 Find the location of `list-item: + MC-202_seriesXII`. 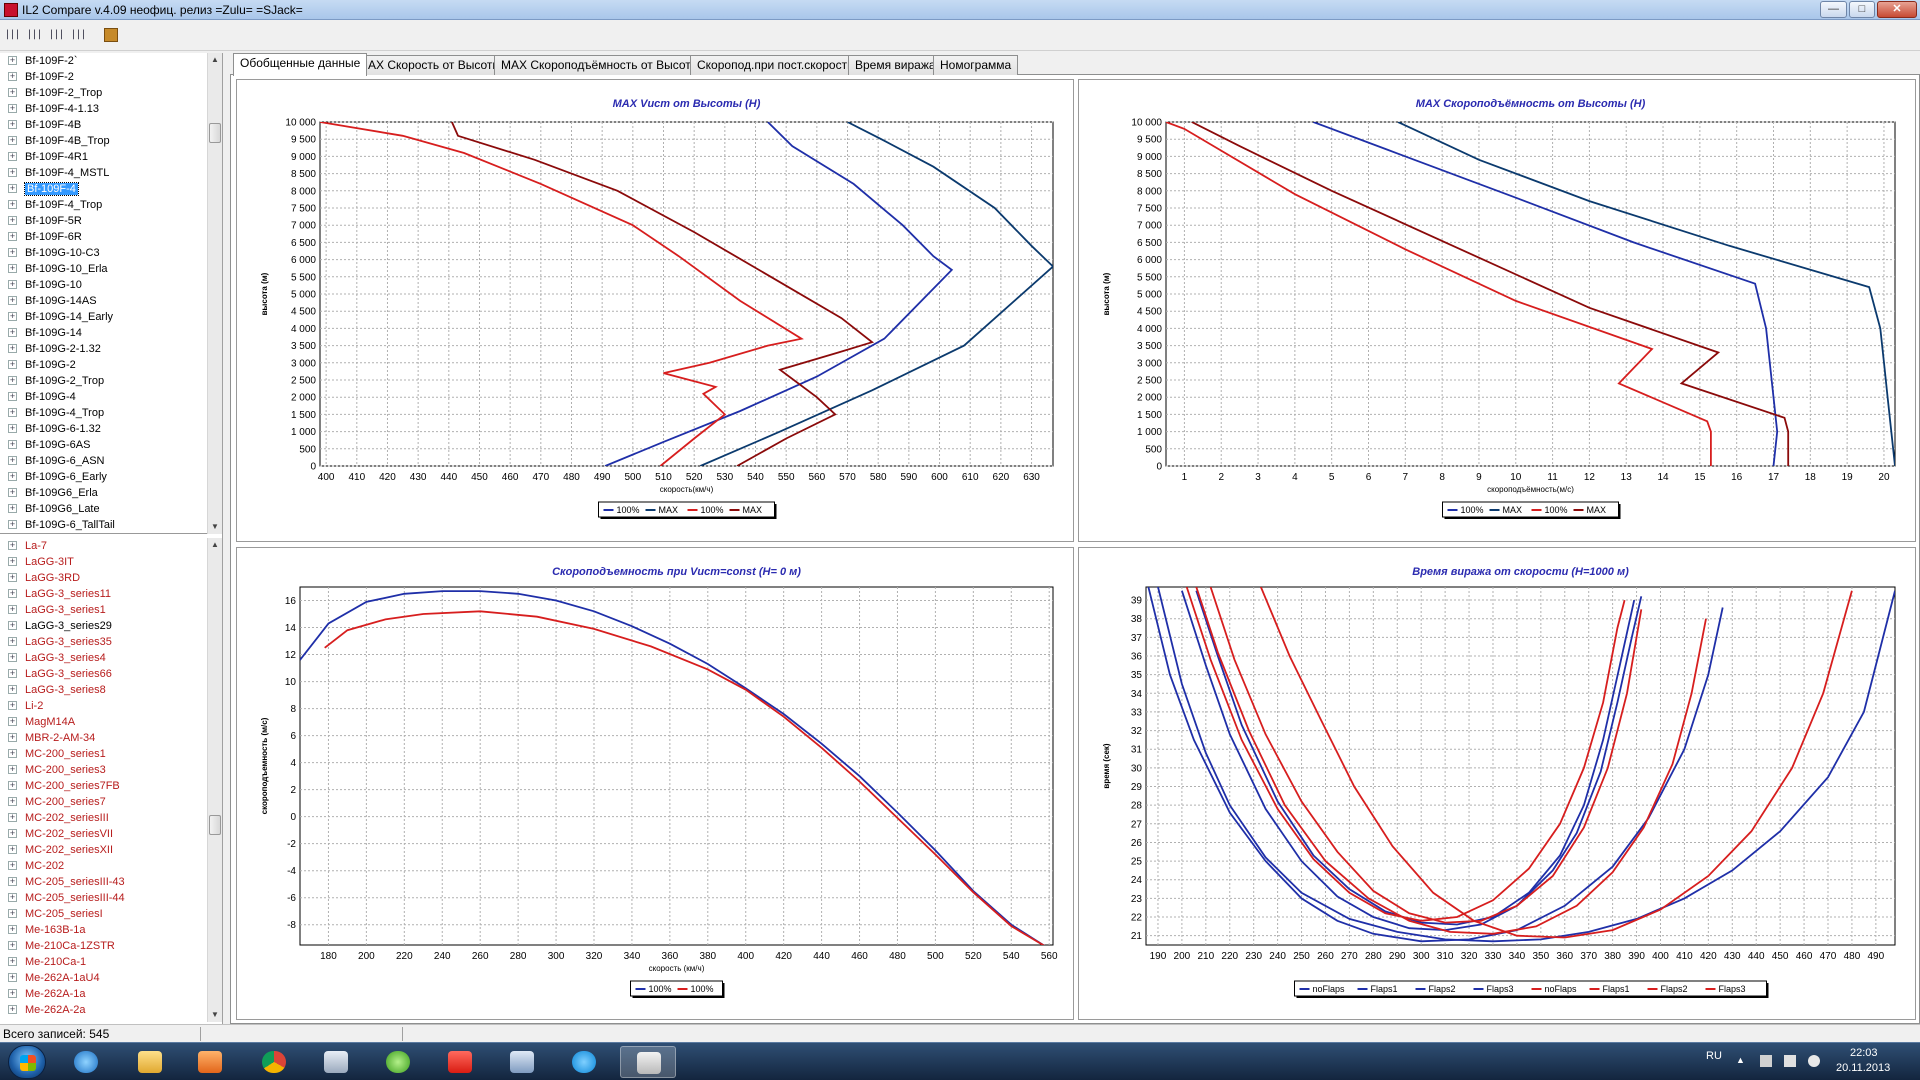

list-item: + MC-202_seriesXII is located at coordinates (103, 850).